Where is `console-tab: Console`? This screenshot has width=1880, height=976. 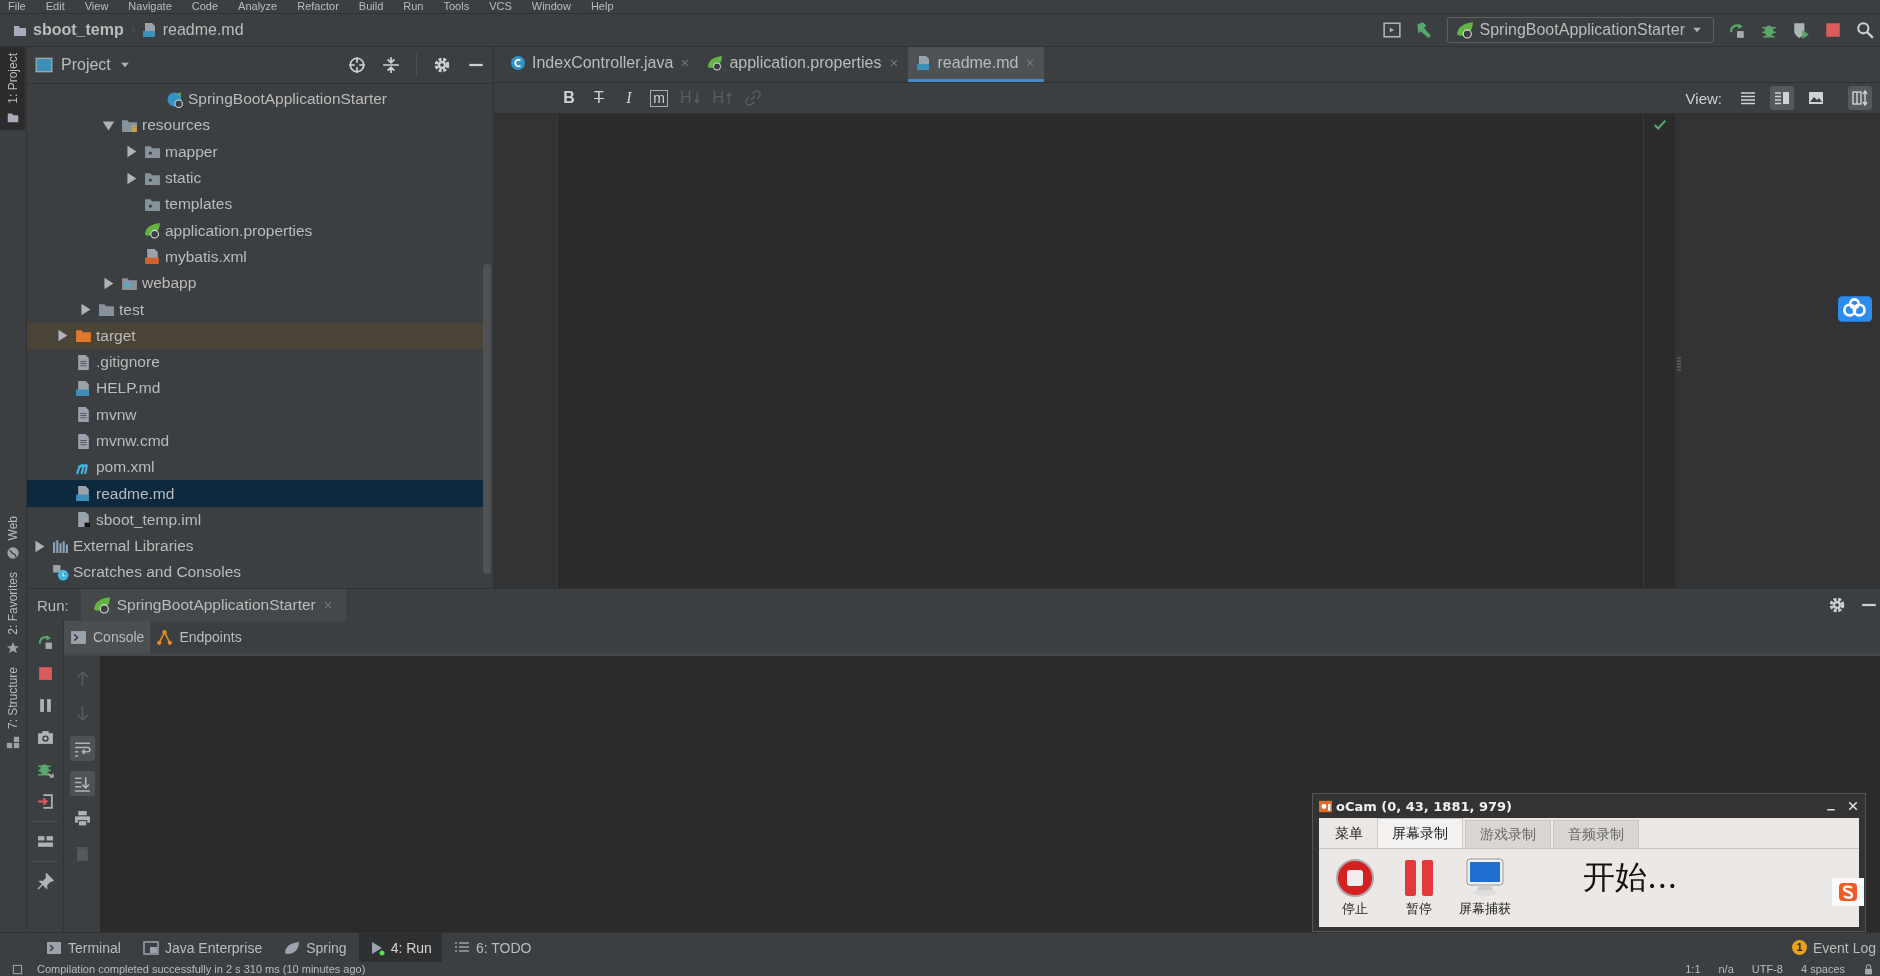
console-tab: Console is located at coordinates (107, 637).